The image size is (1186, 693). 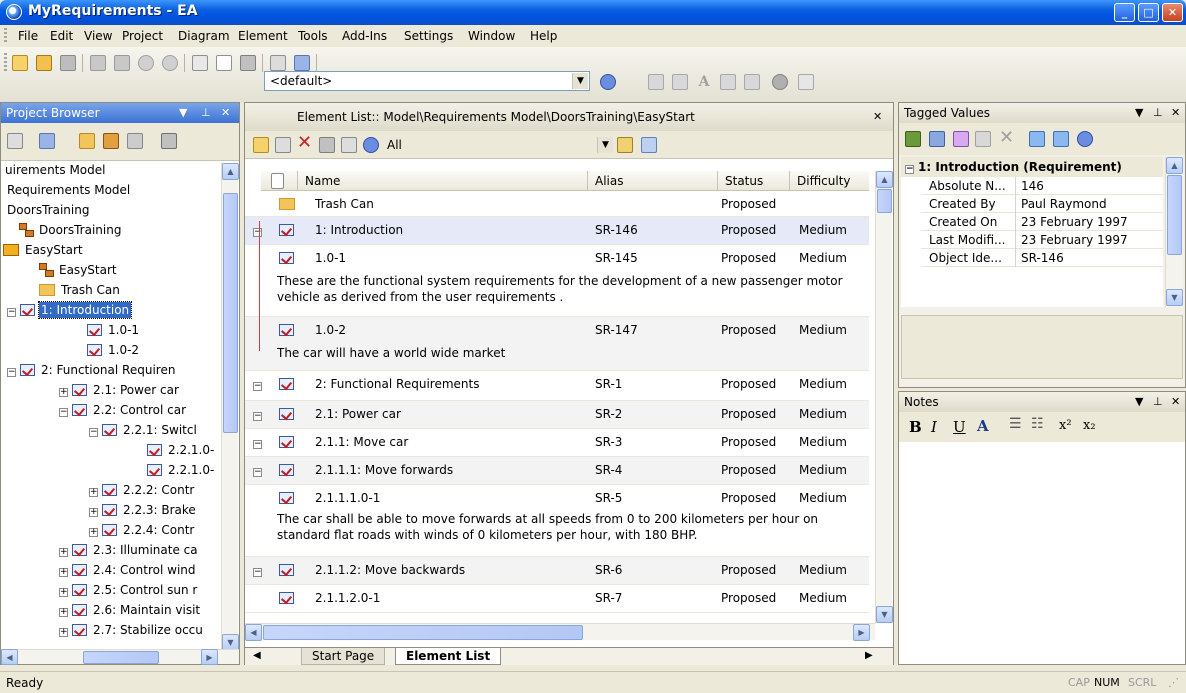 What do you see at coordinates (704, 82) in the screenshot?
I see `font-icon: A` at bounding box center [704, 82].